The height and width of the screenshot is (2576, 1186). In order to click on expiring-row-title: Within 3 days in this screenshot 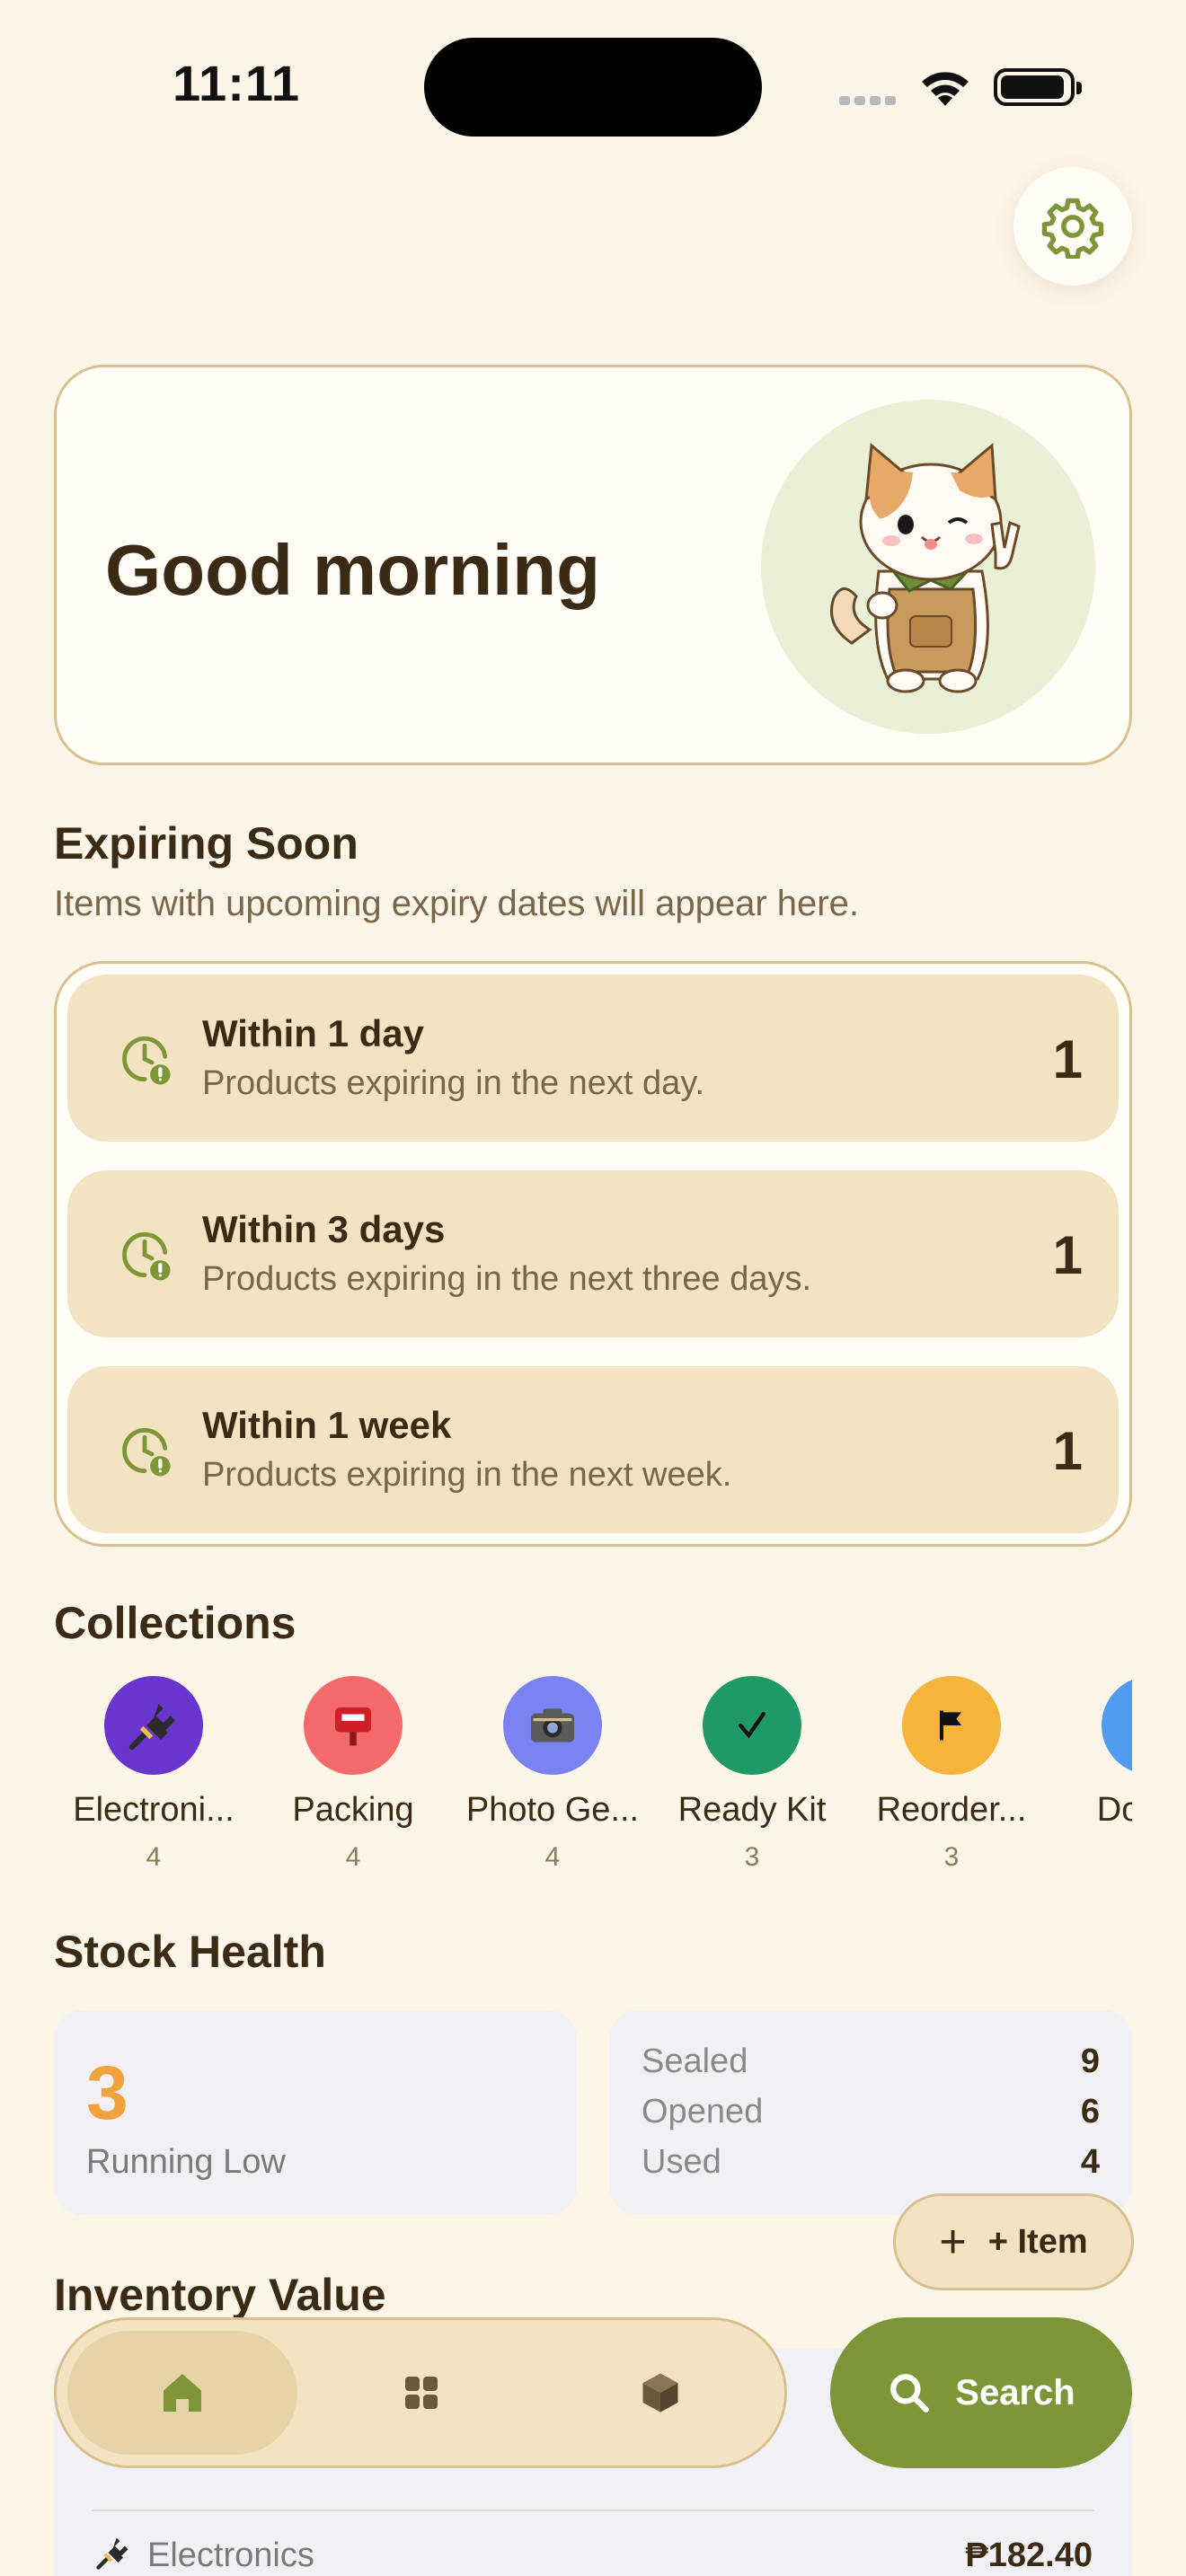, I will do `click(324, 1229)`.